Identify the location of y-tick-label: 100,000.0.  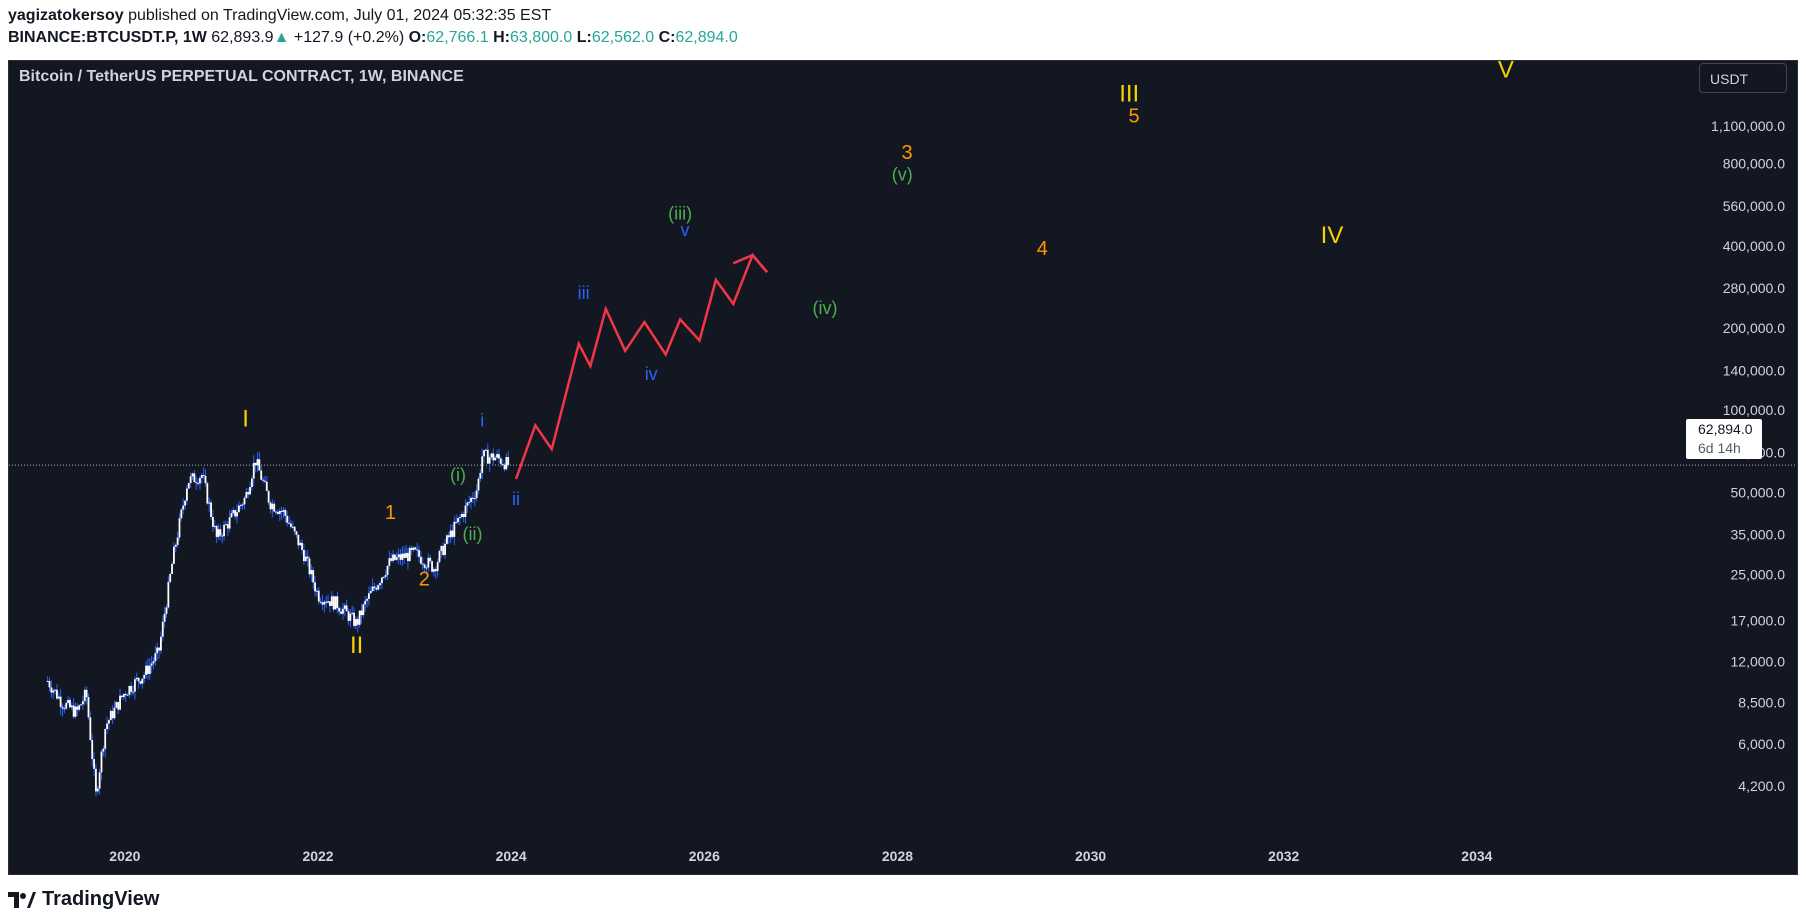
(1754, 410).